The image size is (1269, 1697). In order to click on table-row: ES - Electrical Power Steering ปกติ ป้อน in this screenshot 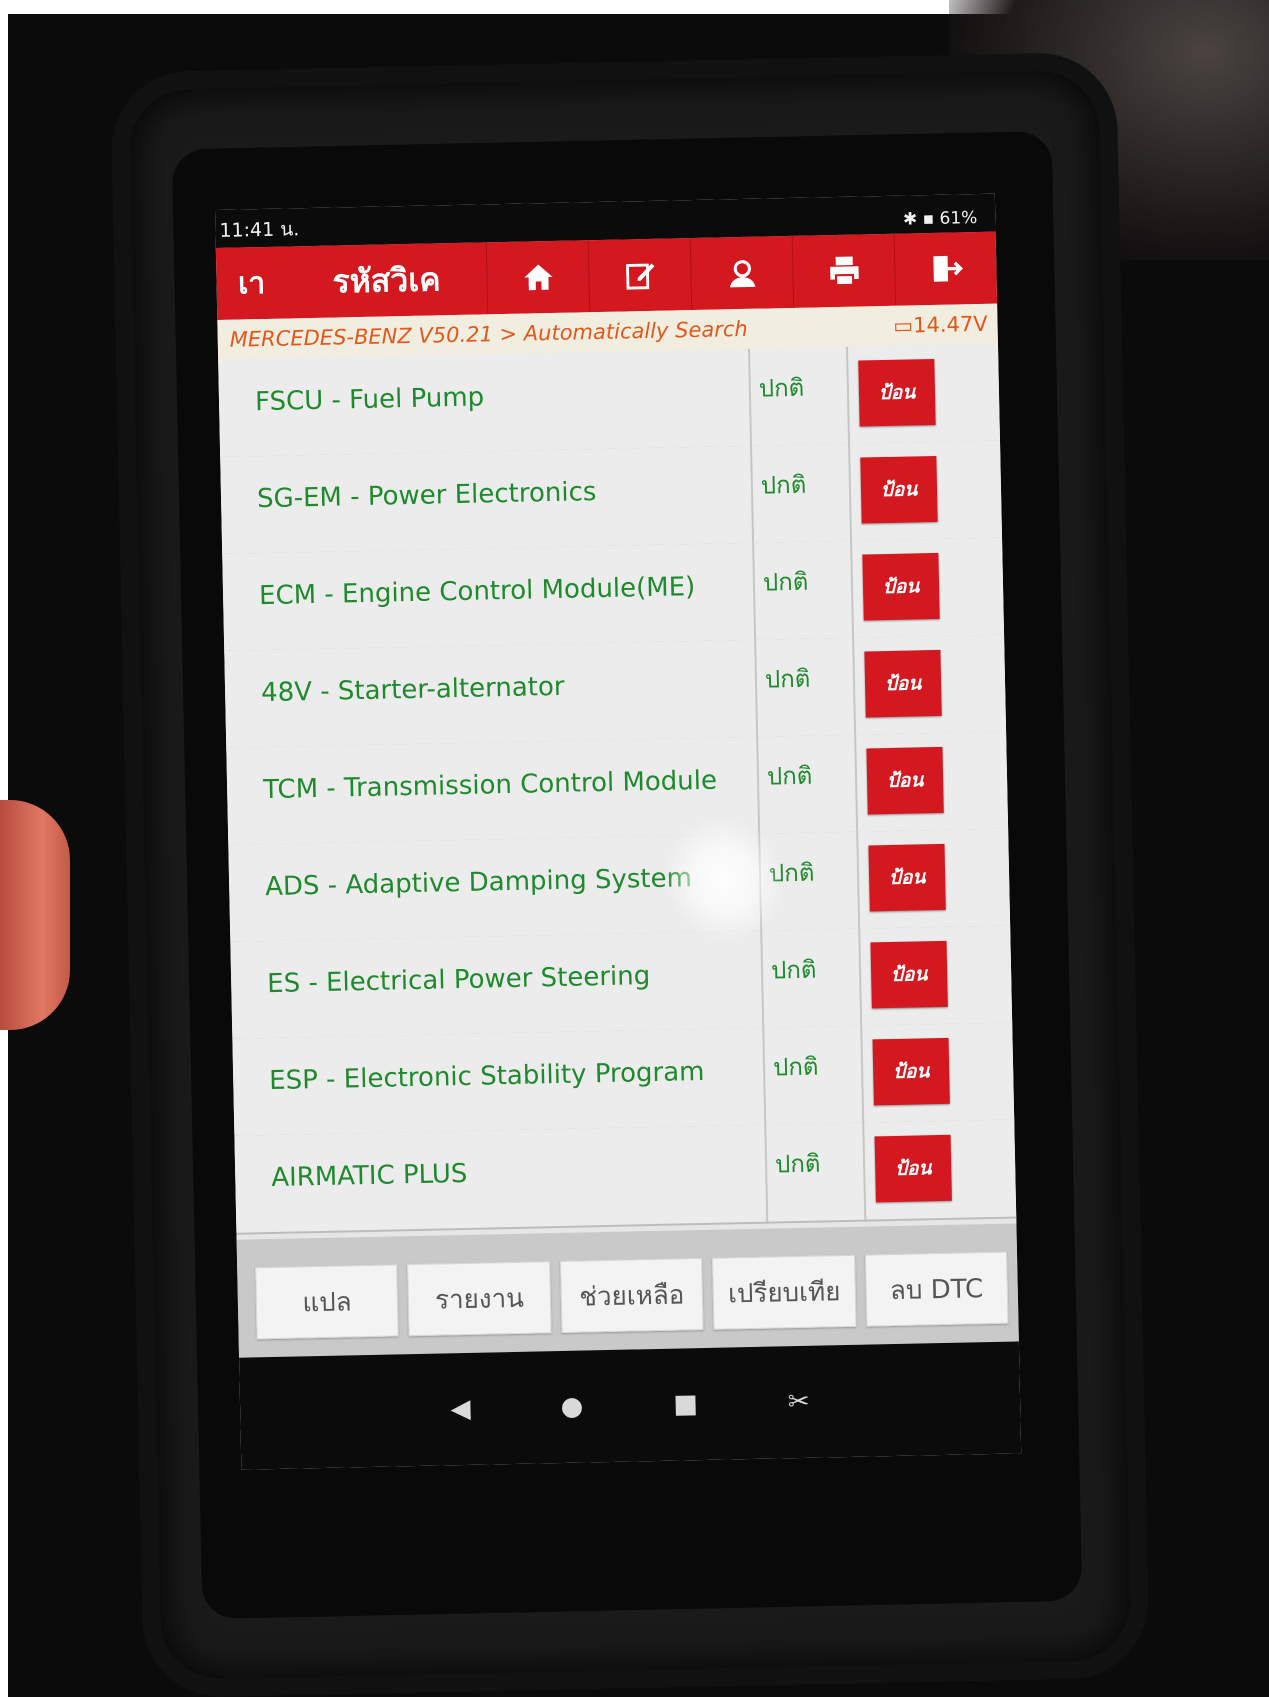, I will do `click(621, 983)`.